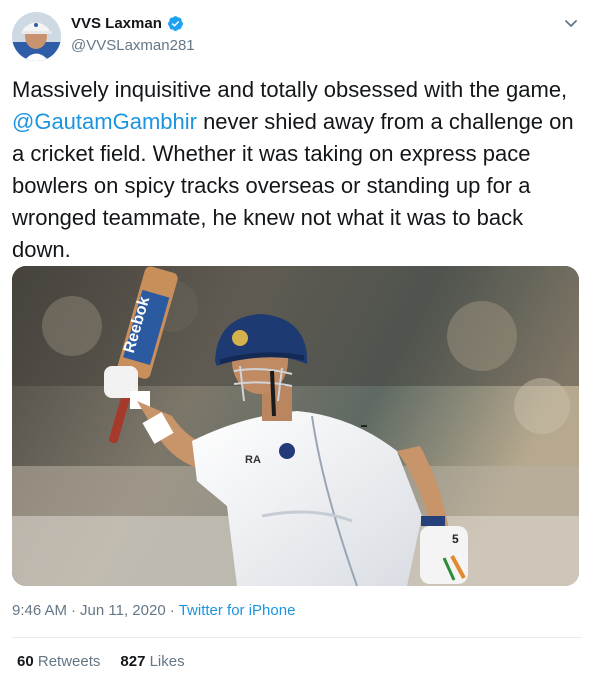 The width and height of the screenshot is (594, 684). I want to click on likes-count: 827, so click(133, 661).